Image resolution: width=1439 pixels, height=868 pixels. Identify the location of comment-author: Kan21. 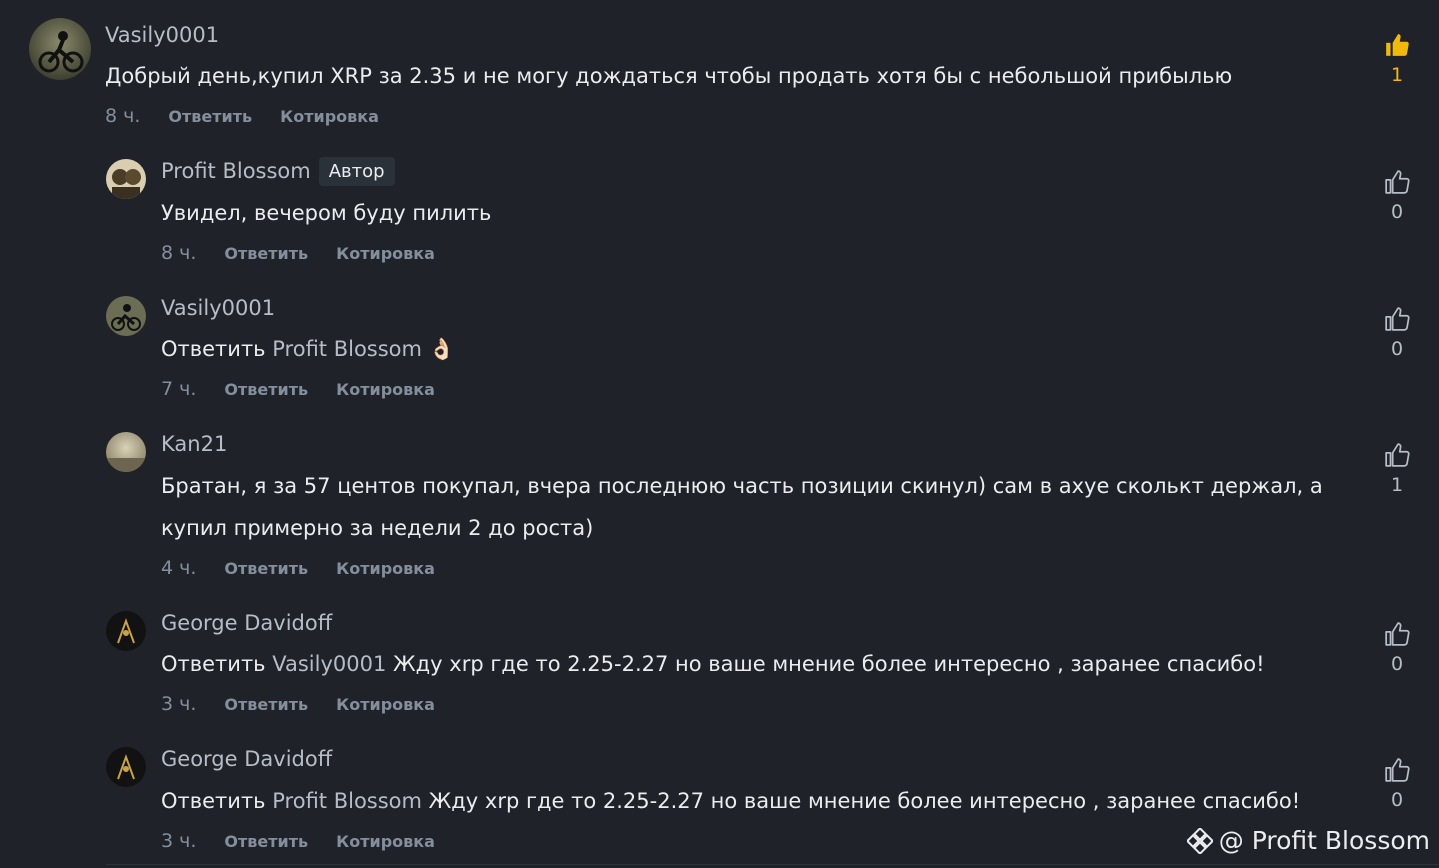
(194, 444).